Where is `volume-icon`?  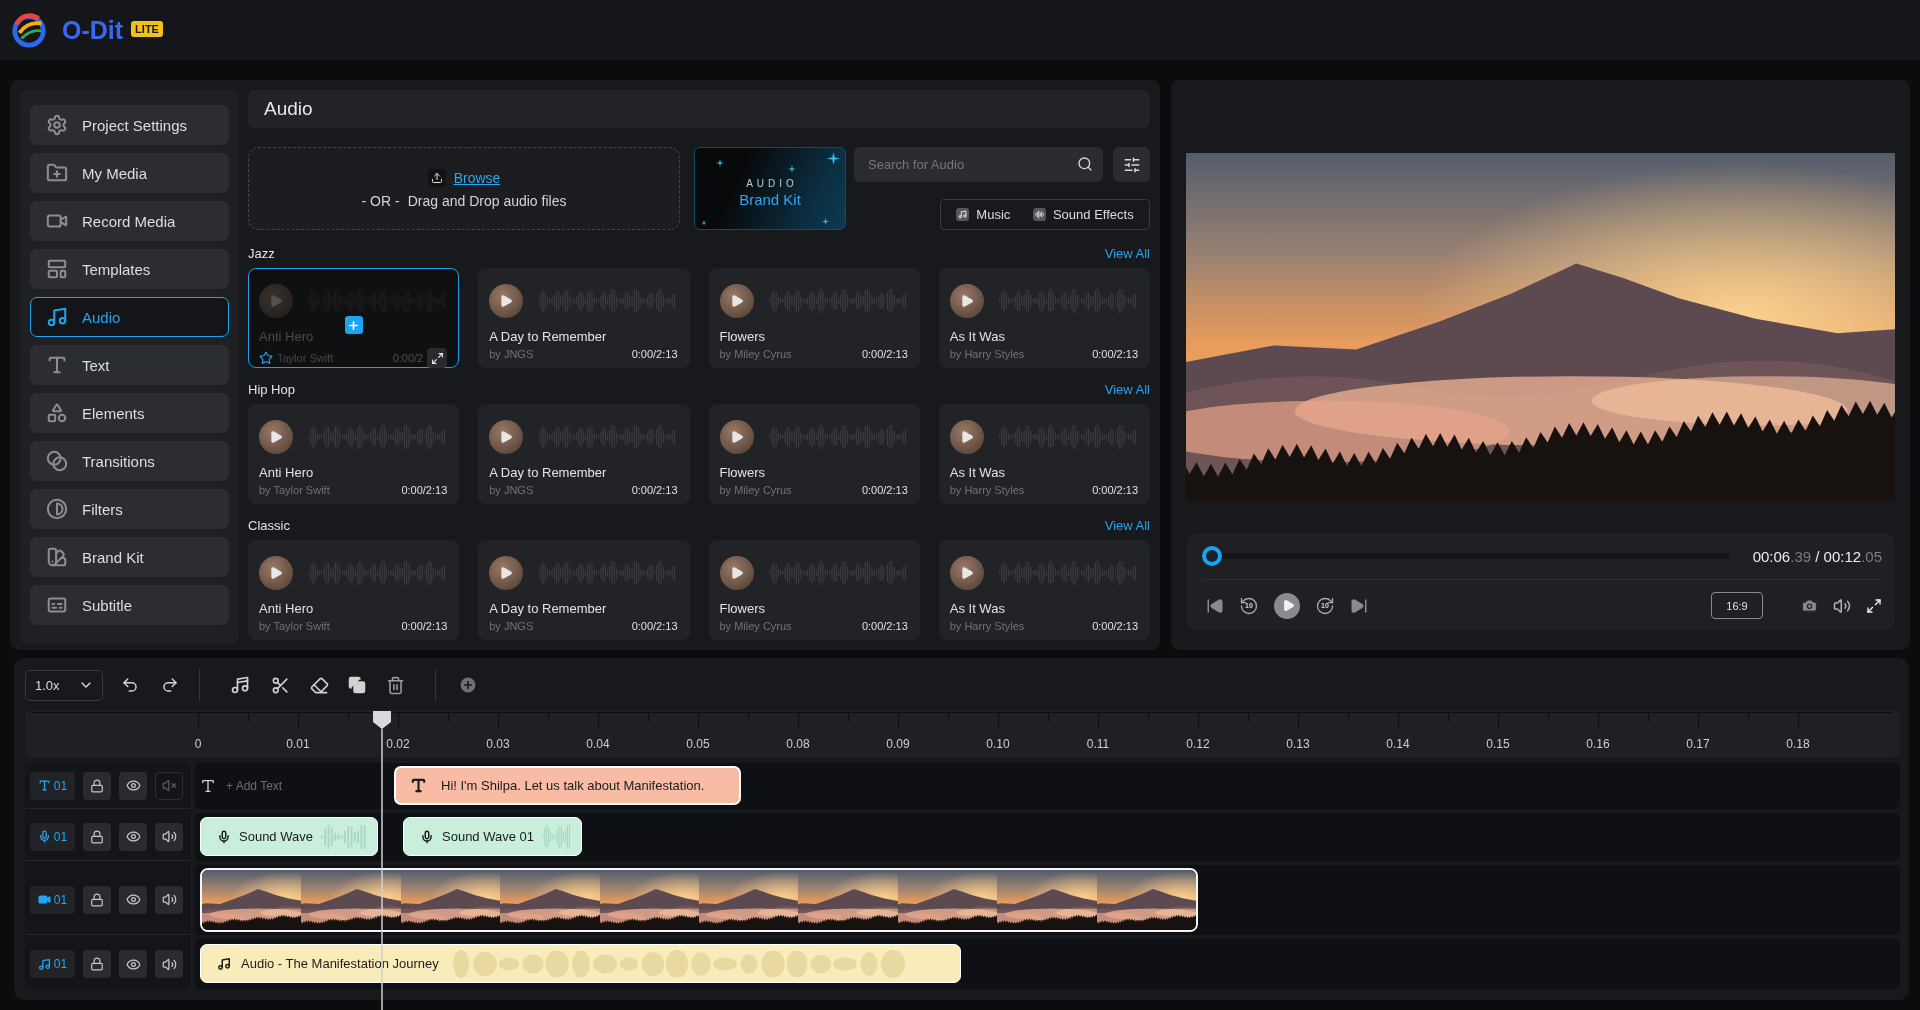 volume-icon is located at coordinates (1842, 605).